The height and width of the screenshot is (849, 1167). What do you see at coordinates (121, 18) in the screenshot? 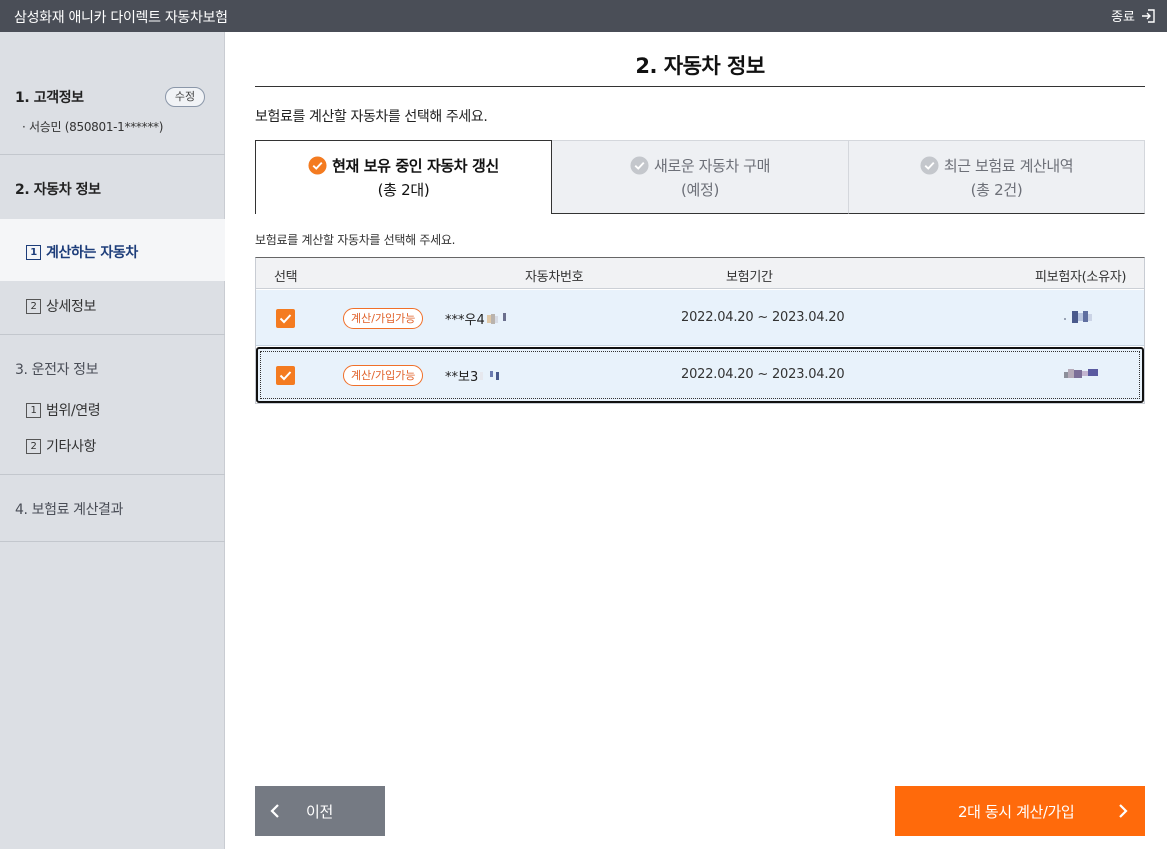
I see `app-title: 삼성화재 애니카 다이렉트 자동차보험` at bounding box center [121, 18].